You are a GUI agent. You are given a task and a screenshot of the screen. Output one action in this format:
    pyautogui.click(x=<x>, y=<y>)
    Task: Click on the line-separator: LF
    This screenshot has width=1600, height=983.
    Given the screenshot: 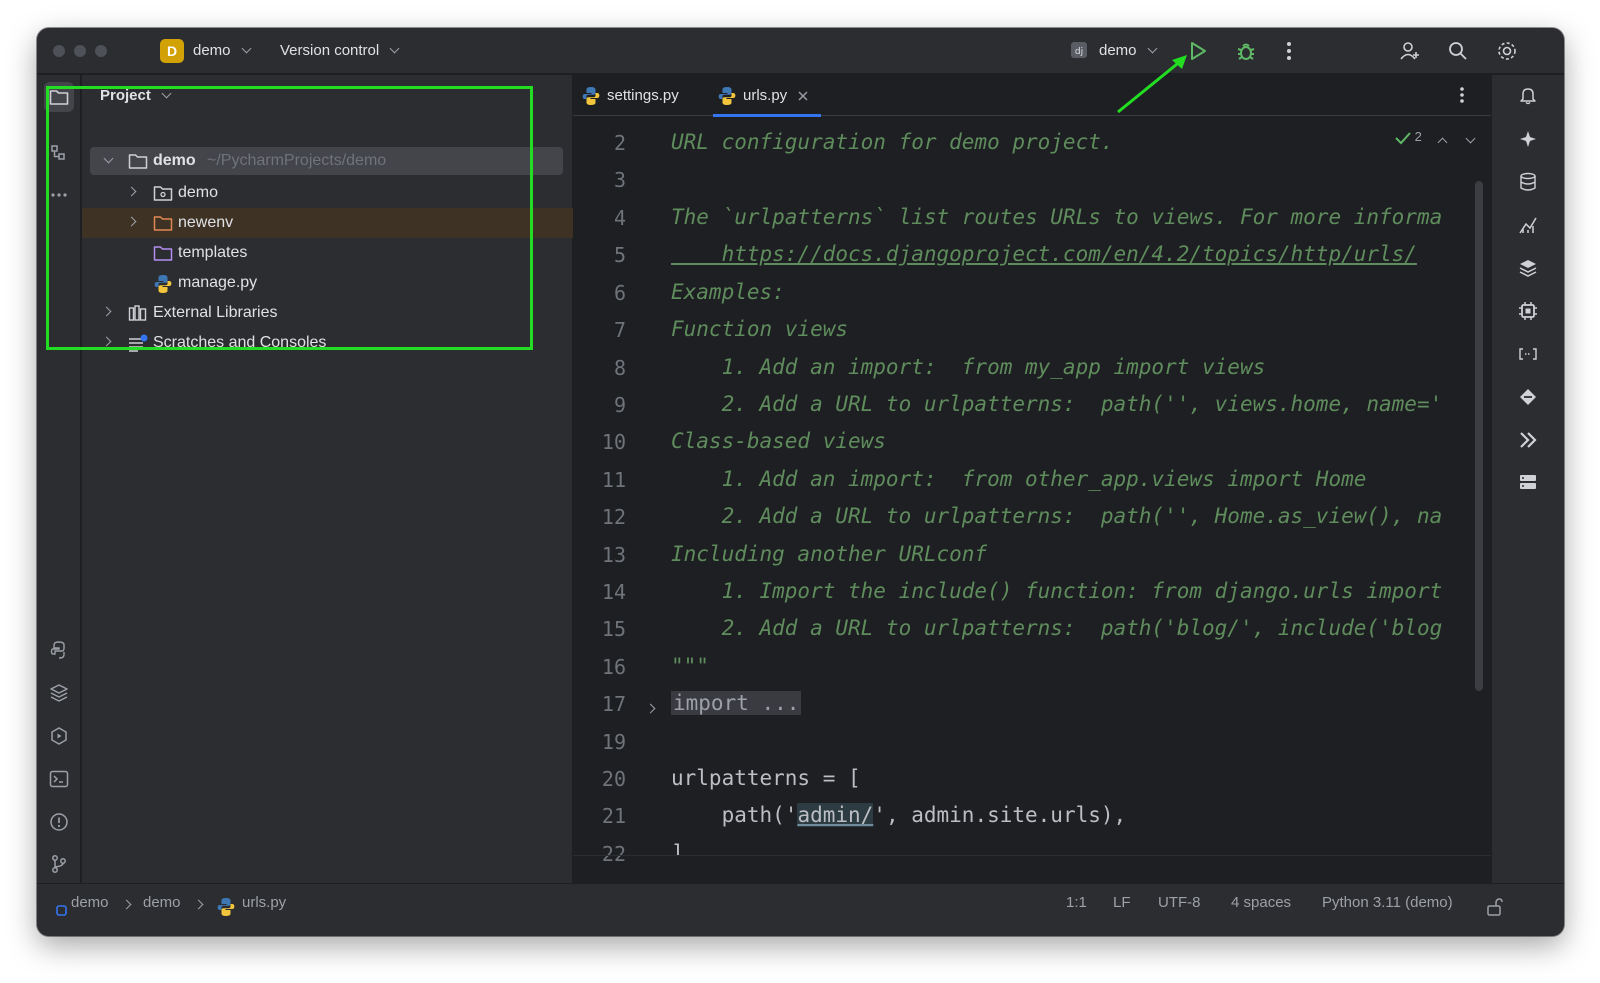 What is the action you would take?
    pyautogui.click(x=1122, y=902)
    